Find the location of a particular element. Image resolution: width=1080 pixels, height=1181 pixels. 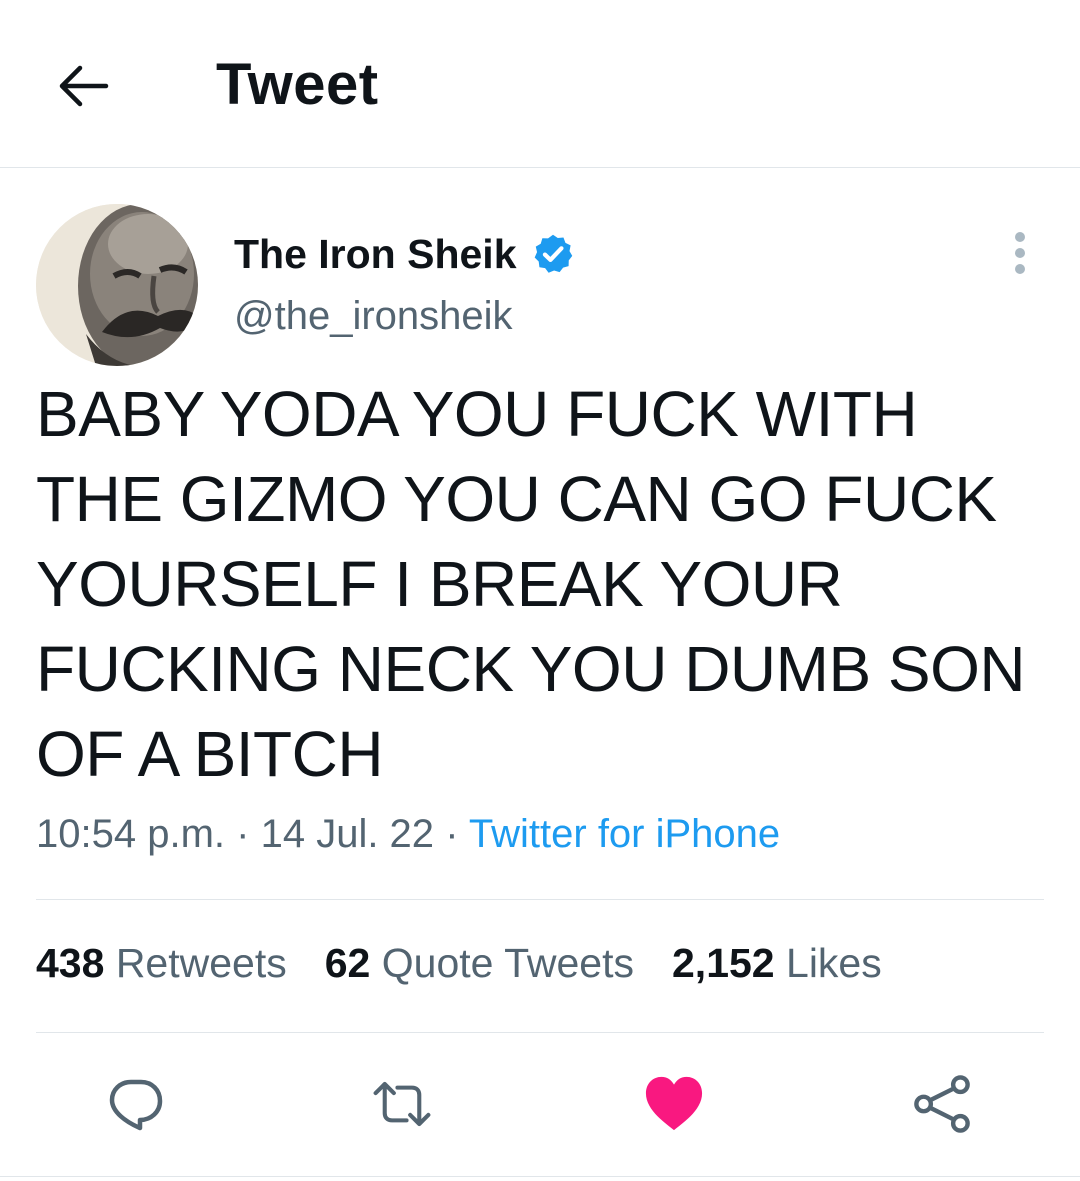

likes-label: Likes is located at coordinates (834, 963).